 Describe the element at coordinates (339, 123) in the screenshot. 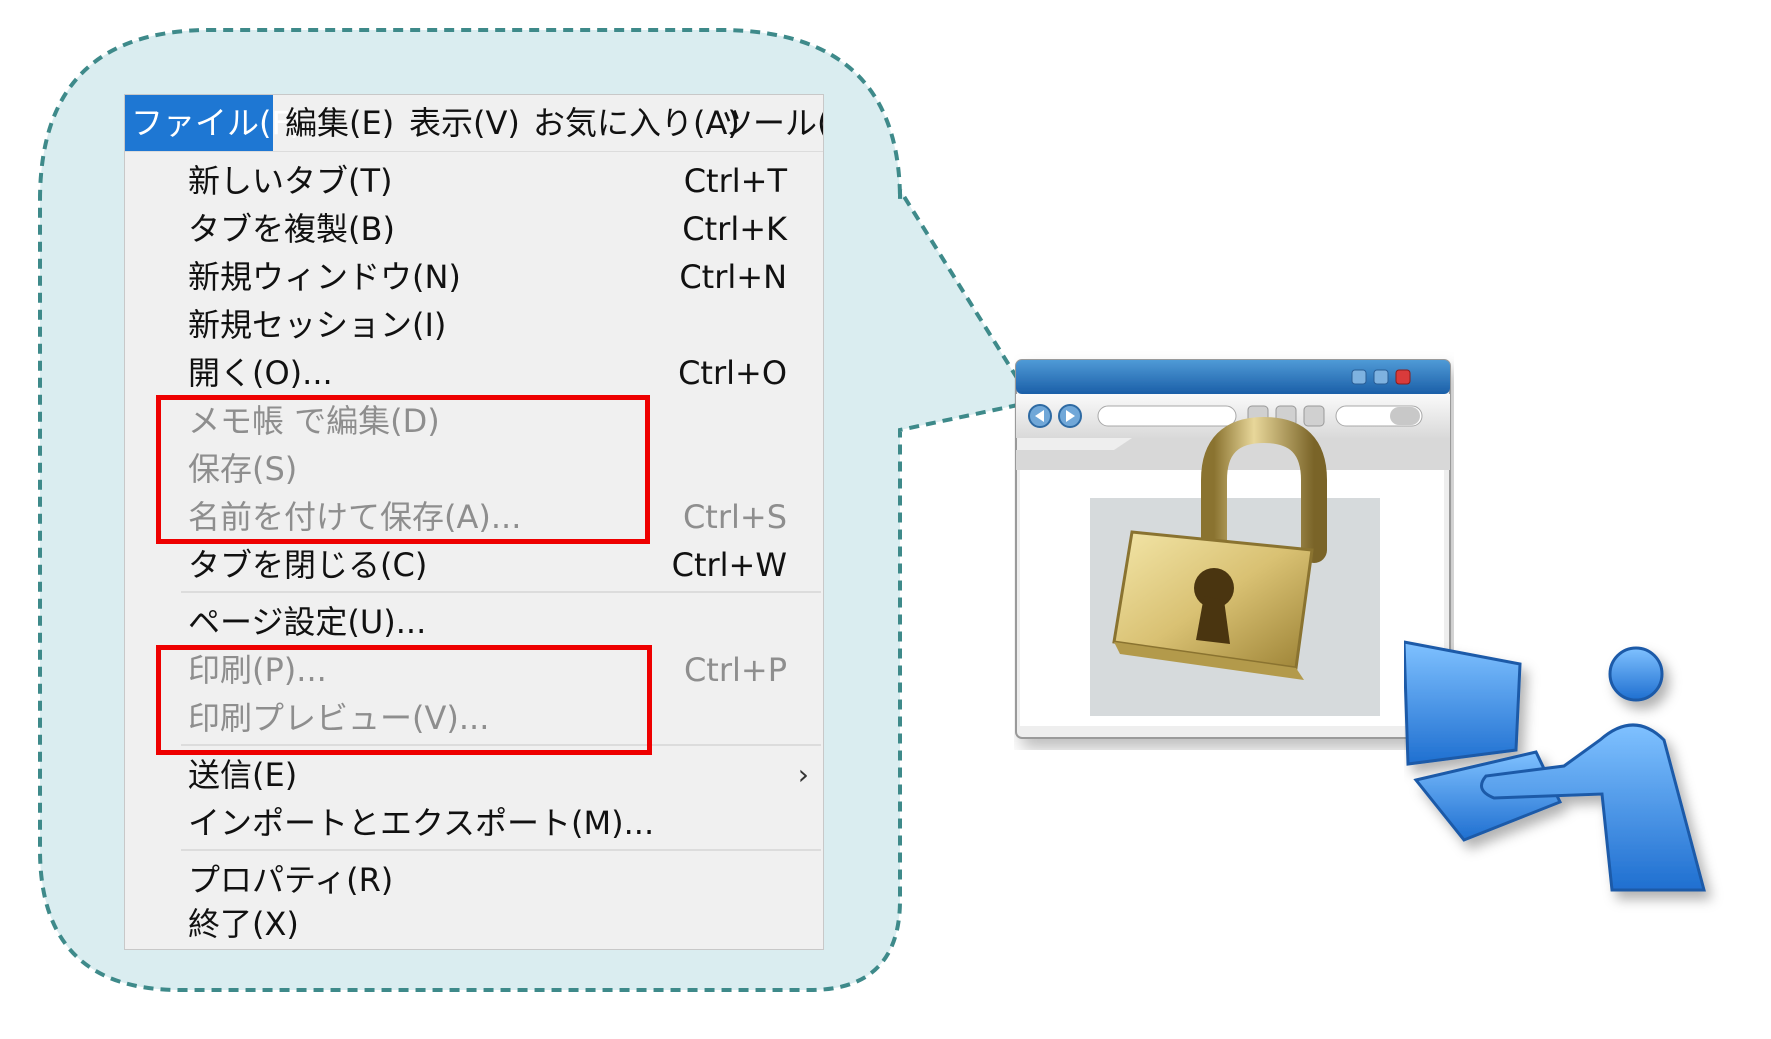

I see `menu-edit: 編集(E)` at that location.